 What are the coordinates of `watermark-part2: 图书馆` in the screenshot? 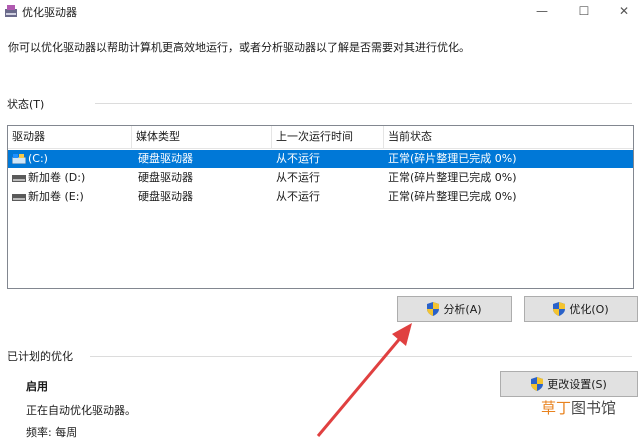 It's located at (594, 408).